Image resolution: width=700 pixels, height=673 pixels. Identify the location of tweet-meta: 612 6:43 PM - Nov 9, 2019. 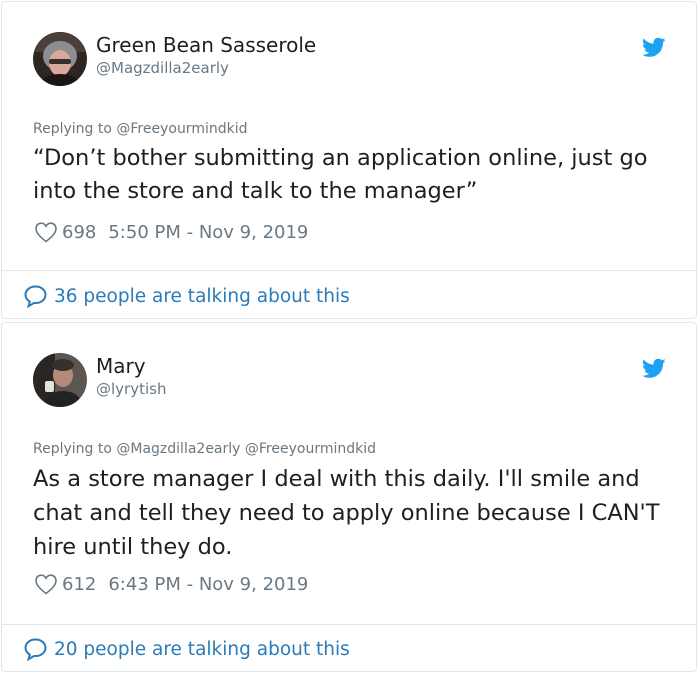
(171, 584).